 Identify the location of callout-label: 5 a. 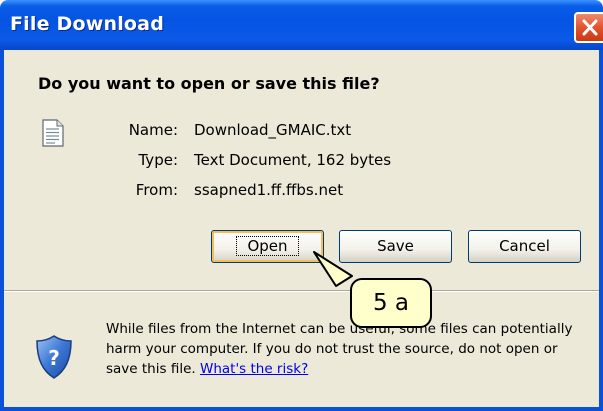
(391, 303).